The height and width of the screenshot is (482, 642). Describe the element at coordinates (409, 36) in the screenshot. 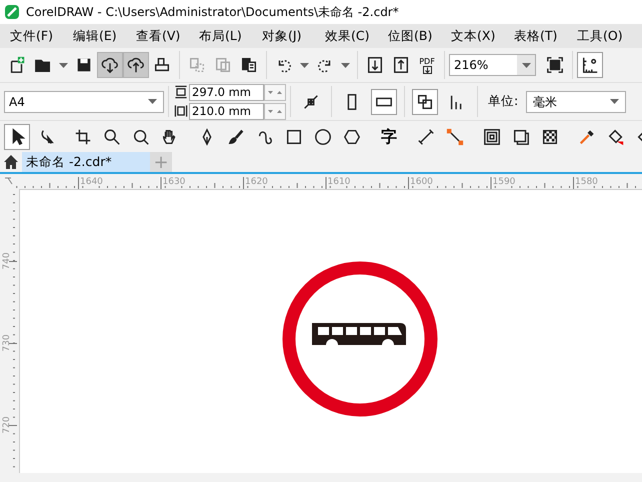

I see `menu-item: 位图(B)` at that location.